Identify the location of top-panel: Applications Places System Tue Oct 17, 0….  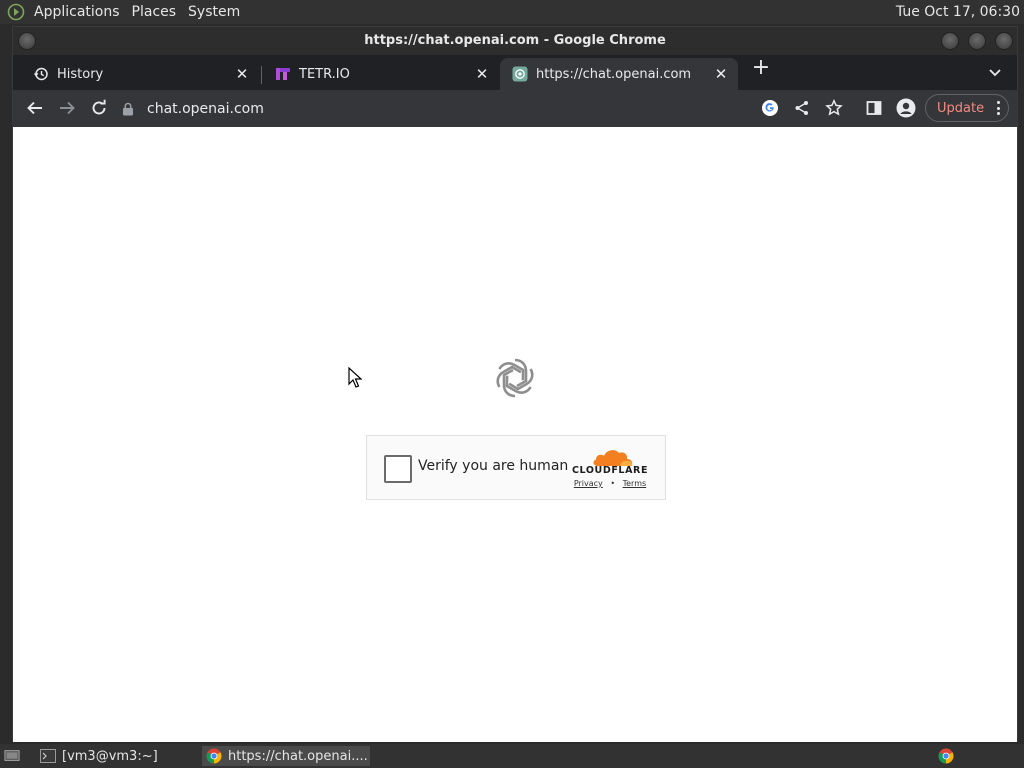
(512, 12).